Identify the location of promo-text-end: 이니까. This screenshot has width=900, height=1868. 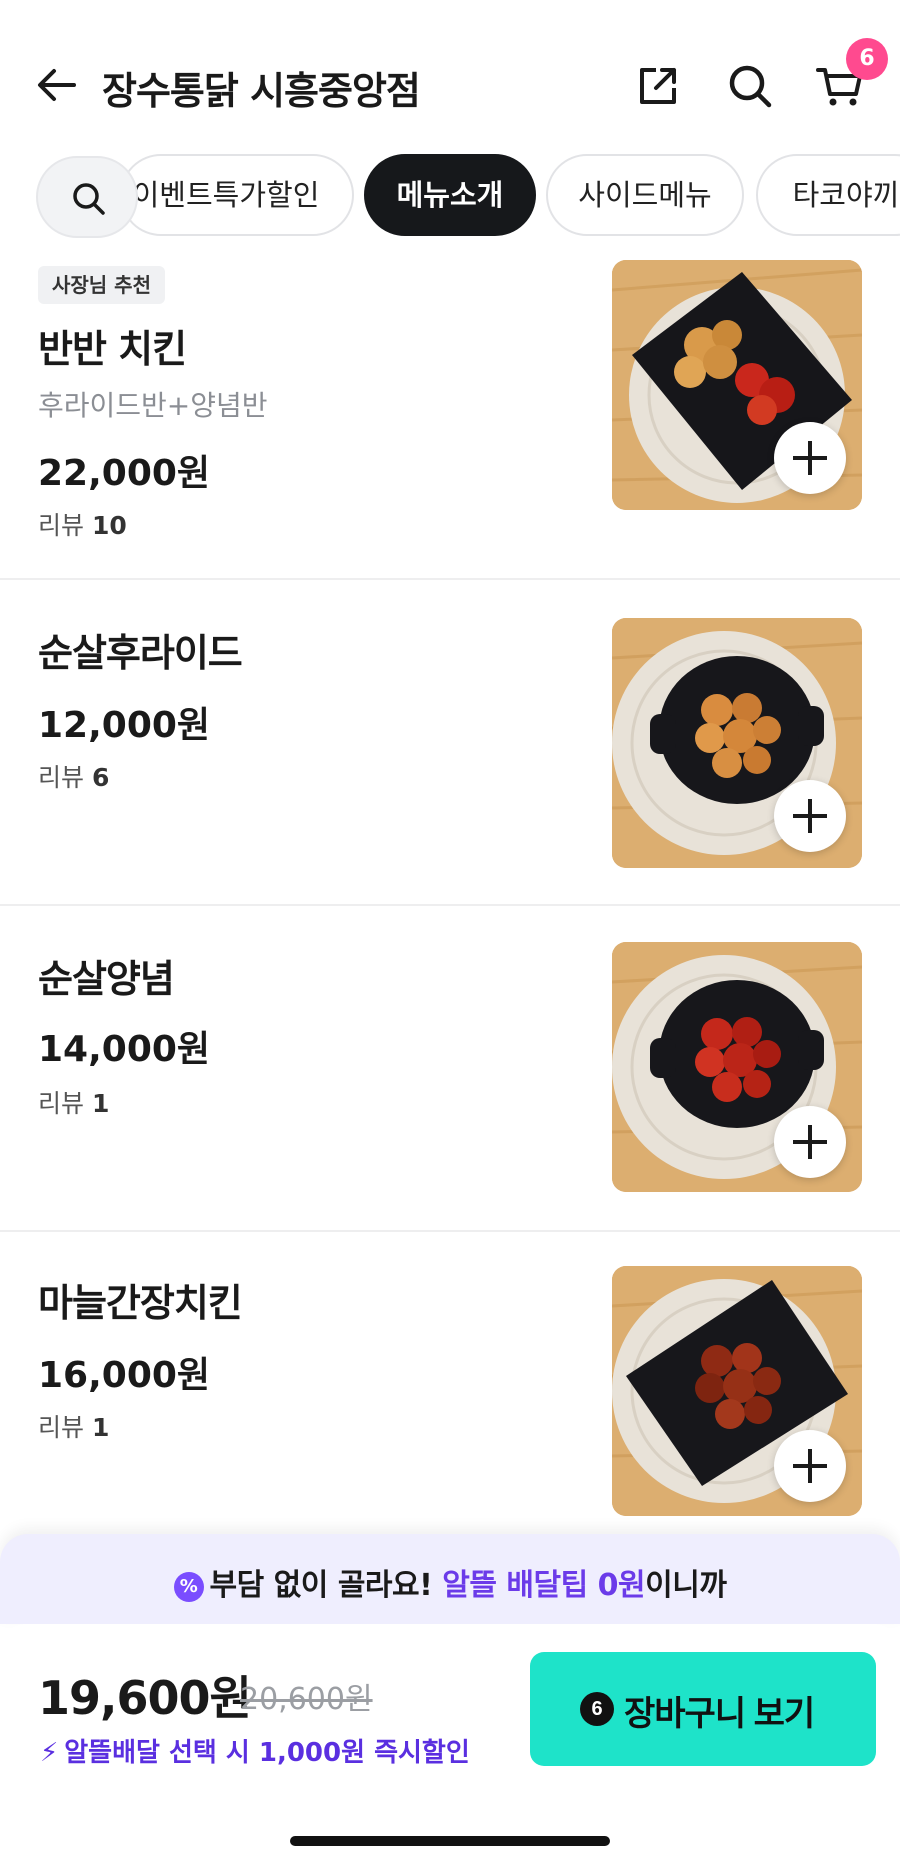
(686, 1585).